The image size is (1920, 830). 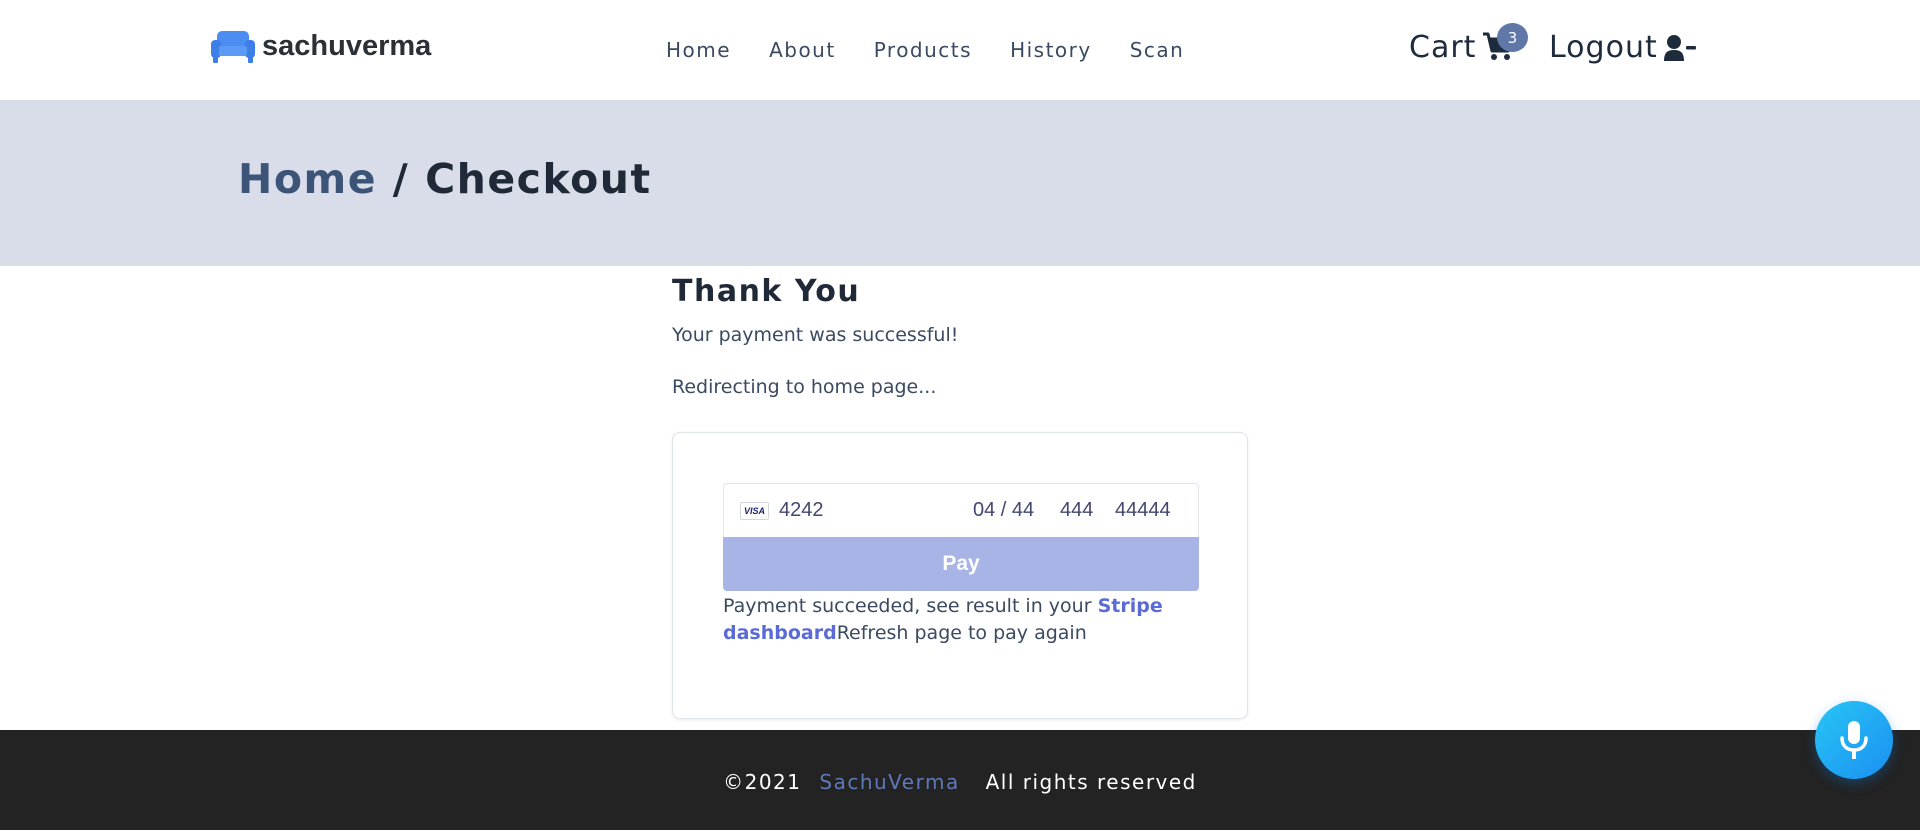 I want to click on result-suffix: Refresh page to pay again, so click(x=961, y=633).